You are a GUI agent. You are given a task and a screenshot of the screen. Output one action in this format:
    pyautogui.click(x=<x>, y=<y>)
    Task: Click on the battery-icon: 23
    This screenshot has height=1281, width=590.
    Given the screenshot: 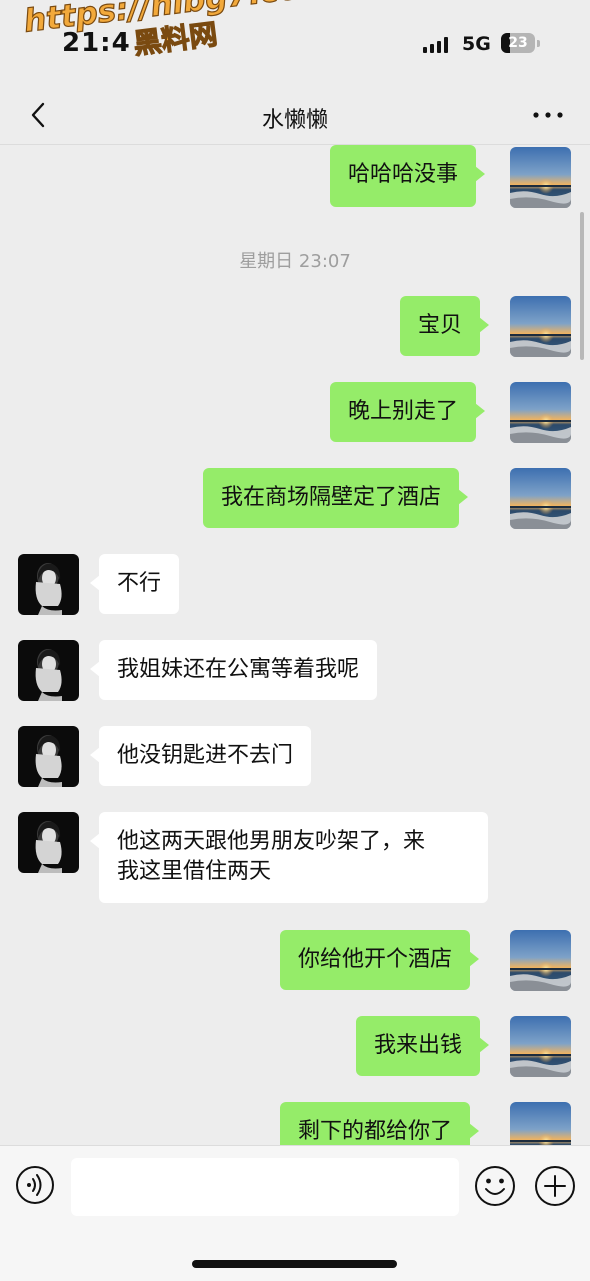 What is the action you would take?
    pyautogui.click(x=518, y=43)
    